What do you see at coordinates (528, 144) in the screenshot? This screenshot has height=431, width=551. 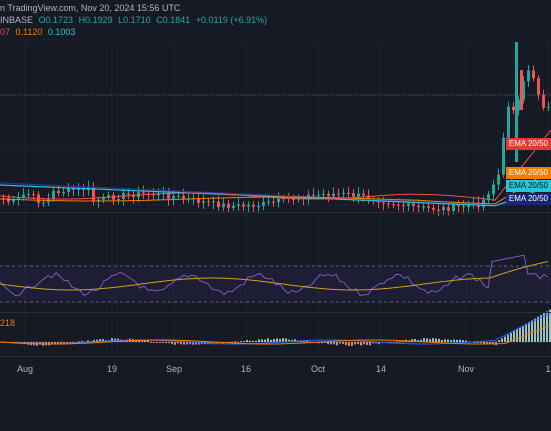 I see `ema-badge-red: EMA 20/50` at bounding box center [528, 144].